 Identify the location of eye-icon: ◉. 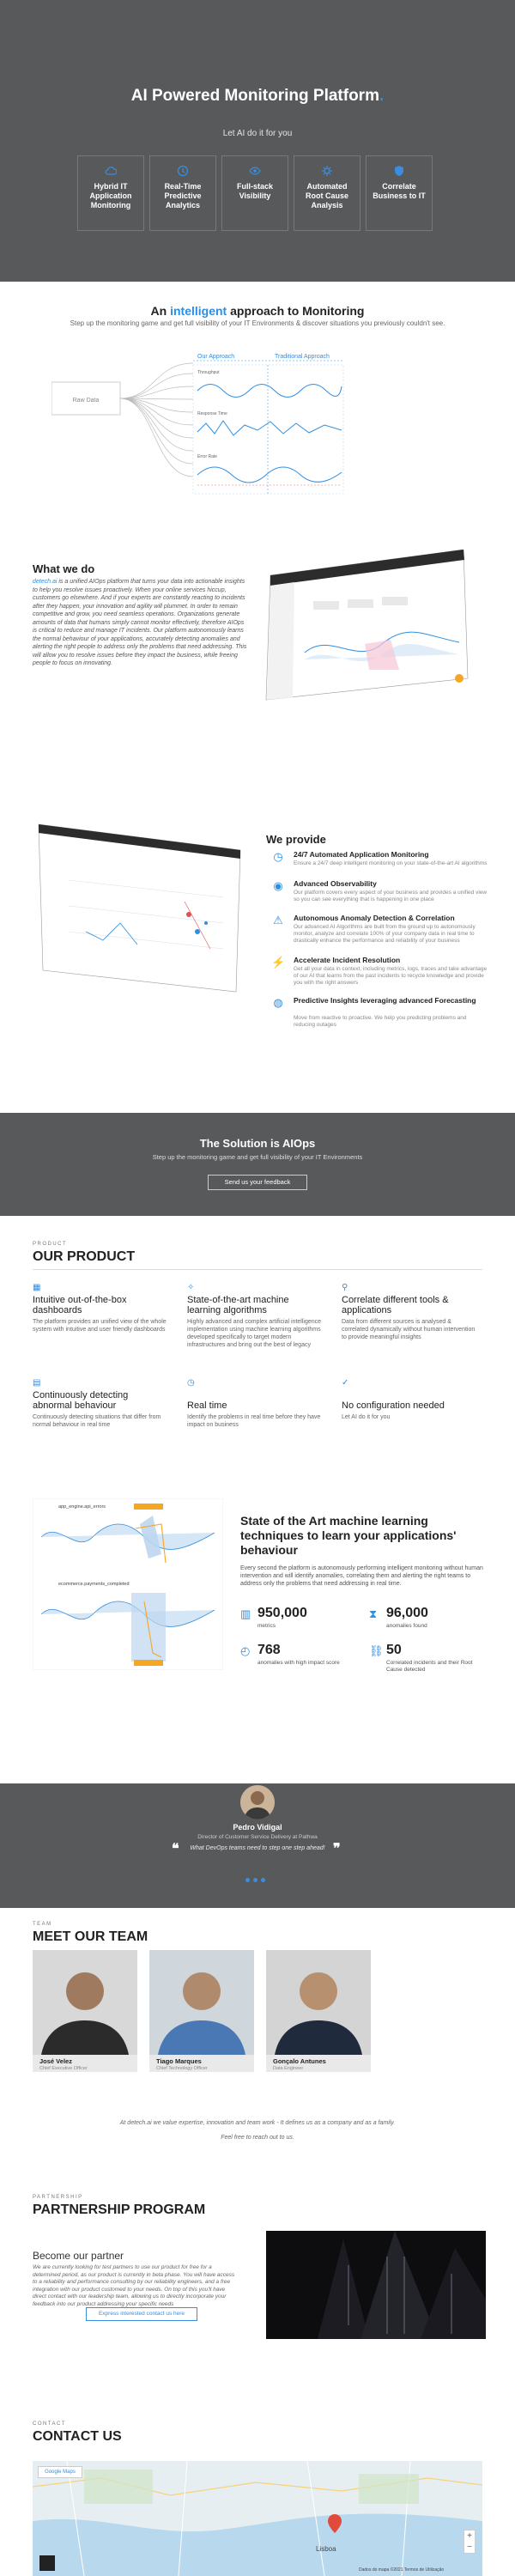
(278, 885).